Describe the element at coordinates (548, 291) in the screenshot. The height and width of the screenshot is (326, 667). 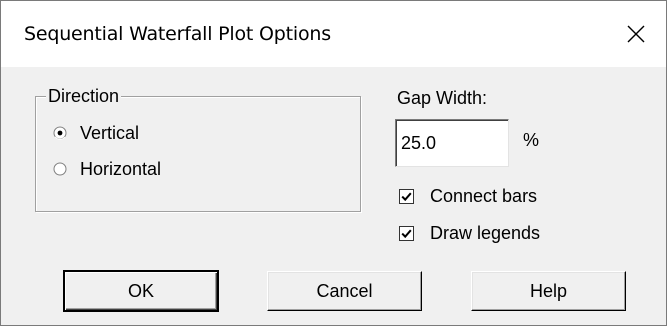
I see `help-button: Help` at that location.